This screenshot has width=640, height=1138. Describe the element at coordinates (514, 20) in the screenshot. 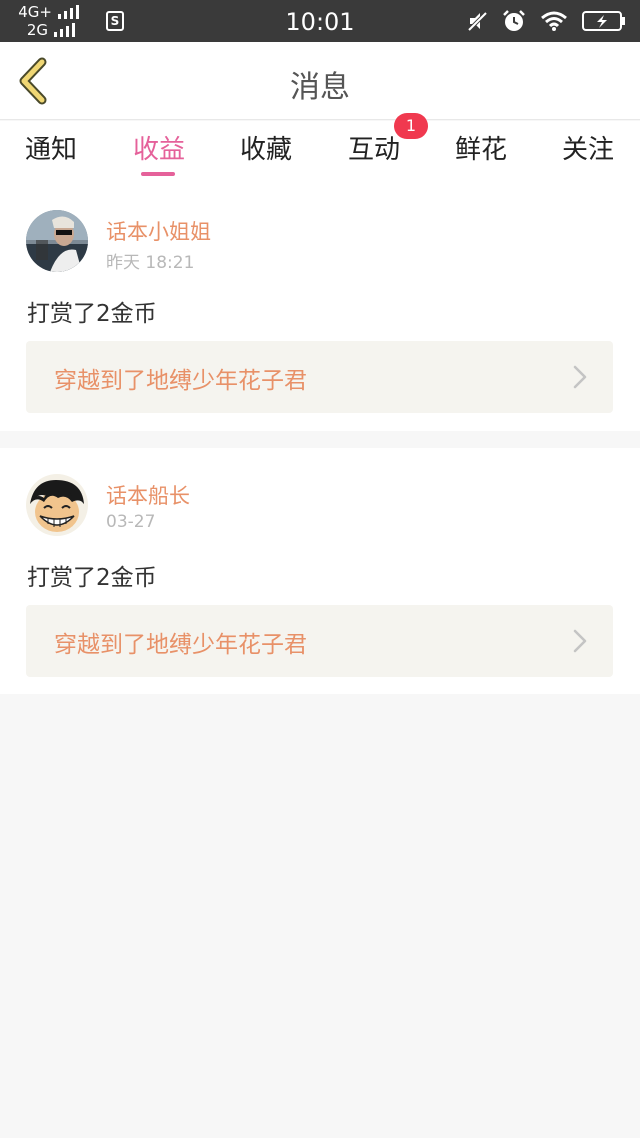

I see `alarm-icon` at that location.